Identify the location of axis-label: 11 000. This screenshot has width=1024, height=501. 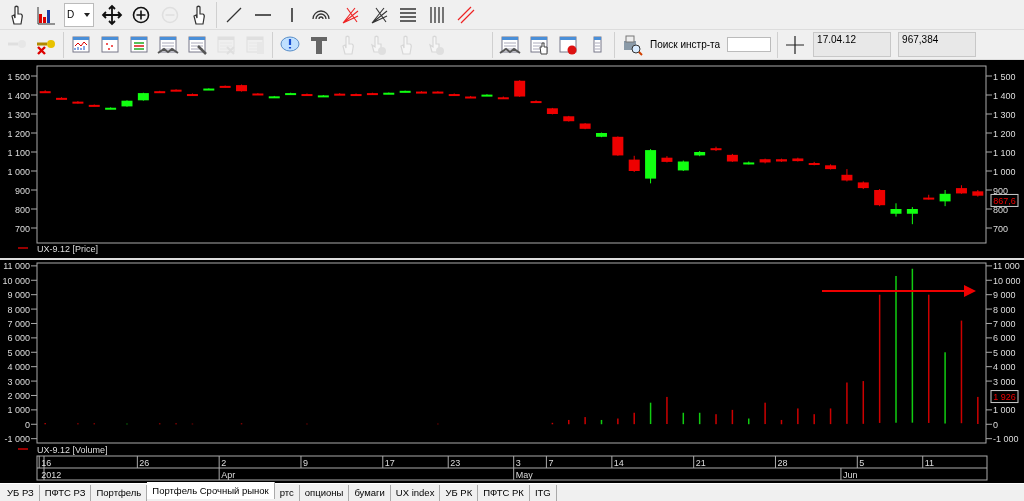
(1006, 266).